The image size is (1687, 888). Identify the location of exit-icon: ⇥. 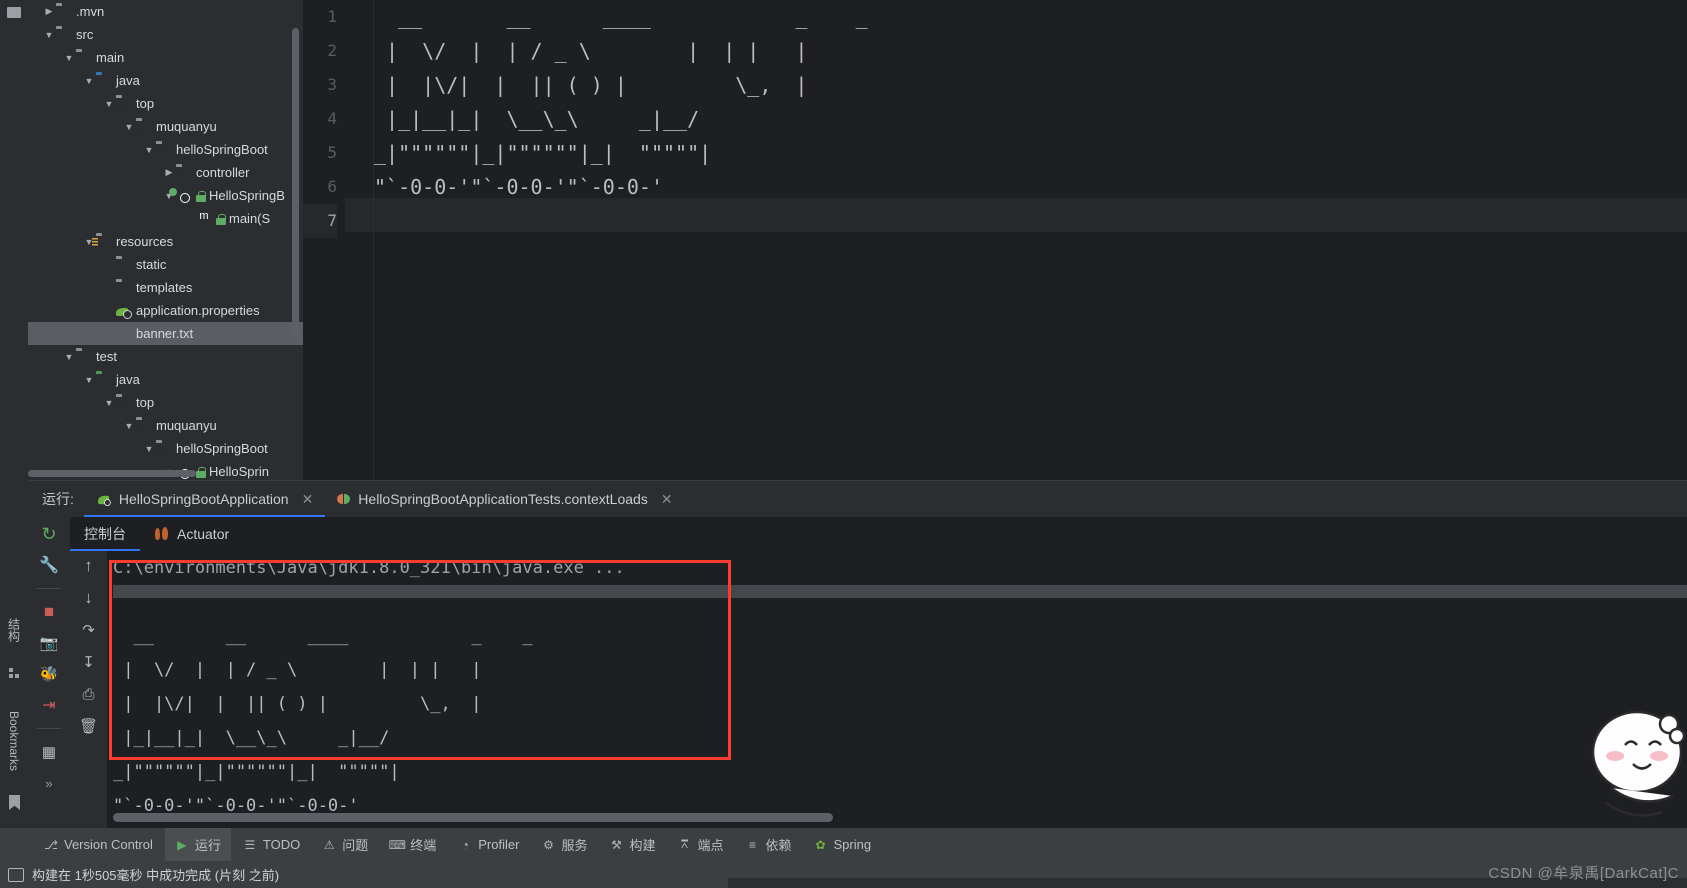
(49, 705).